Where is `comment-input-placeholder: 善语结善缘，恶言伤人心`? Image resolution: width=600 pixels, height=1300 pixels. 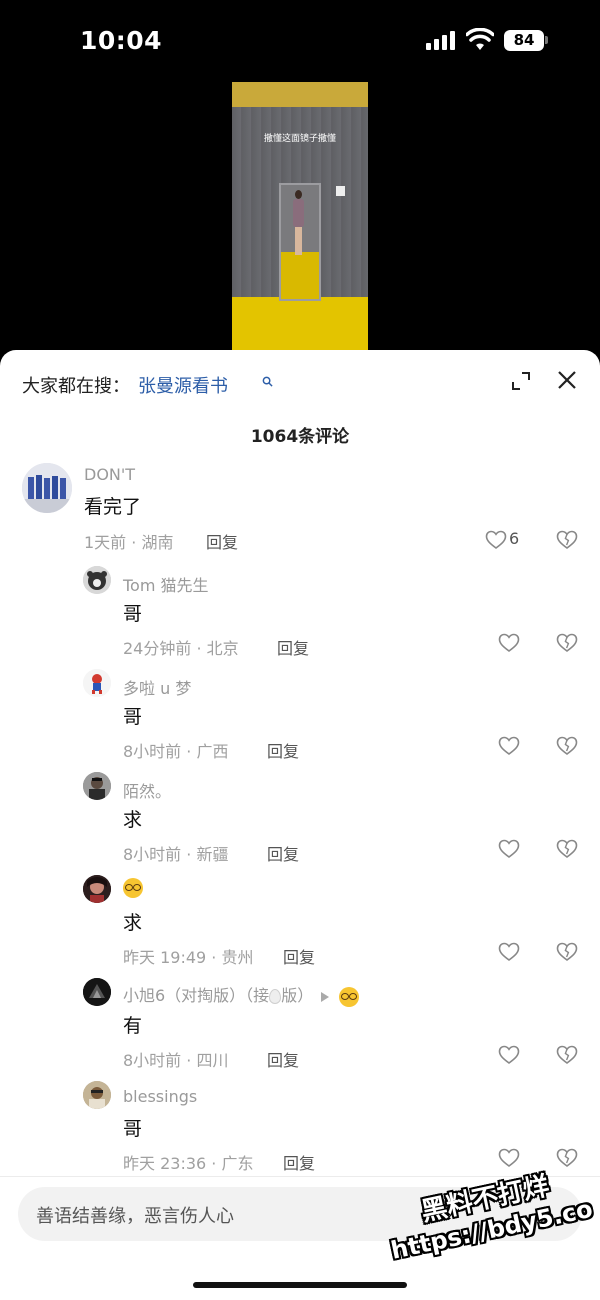
comment-input-placeholder: 善语结善缘，恶言伤人心 is located at coordinates (135, 1216).